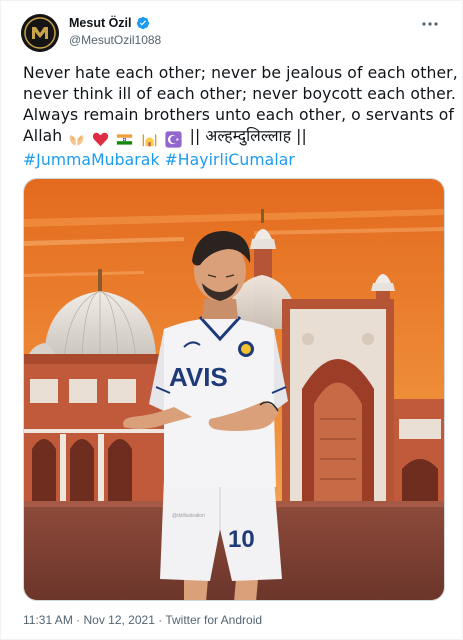 This screenshot has width=463, height=640. I want to click on hashtag-link: #JummaMubarak, so click(91, 160).